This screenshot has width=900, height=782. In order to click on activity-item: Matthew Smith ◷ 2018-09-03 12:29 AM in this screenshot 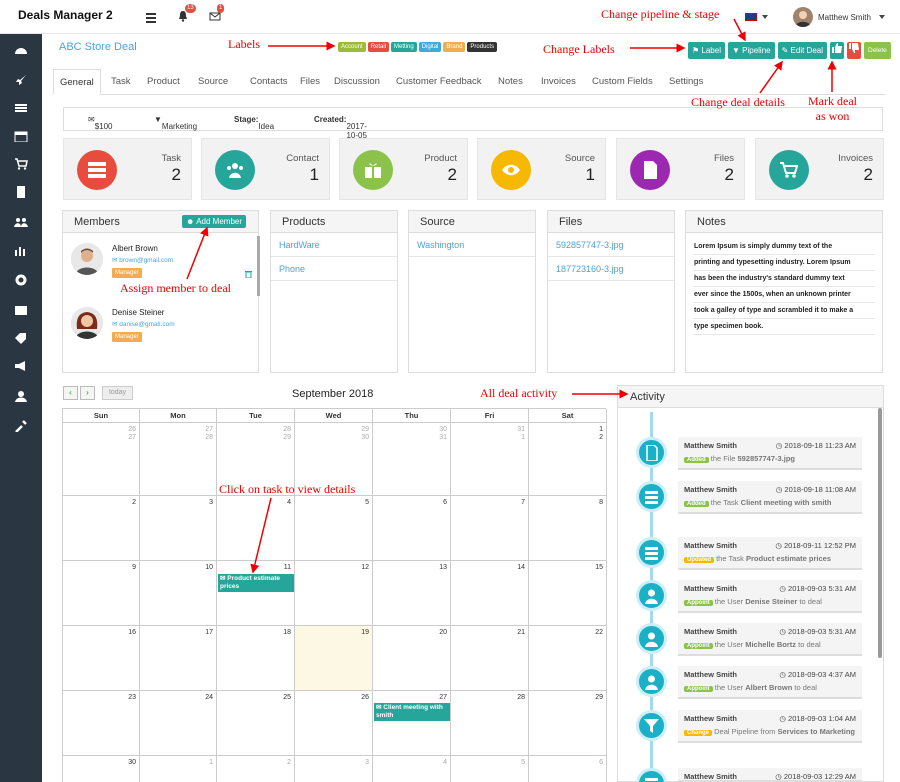, I will do `click(770, 775)`.